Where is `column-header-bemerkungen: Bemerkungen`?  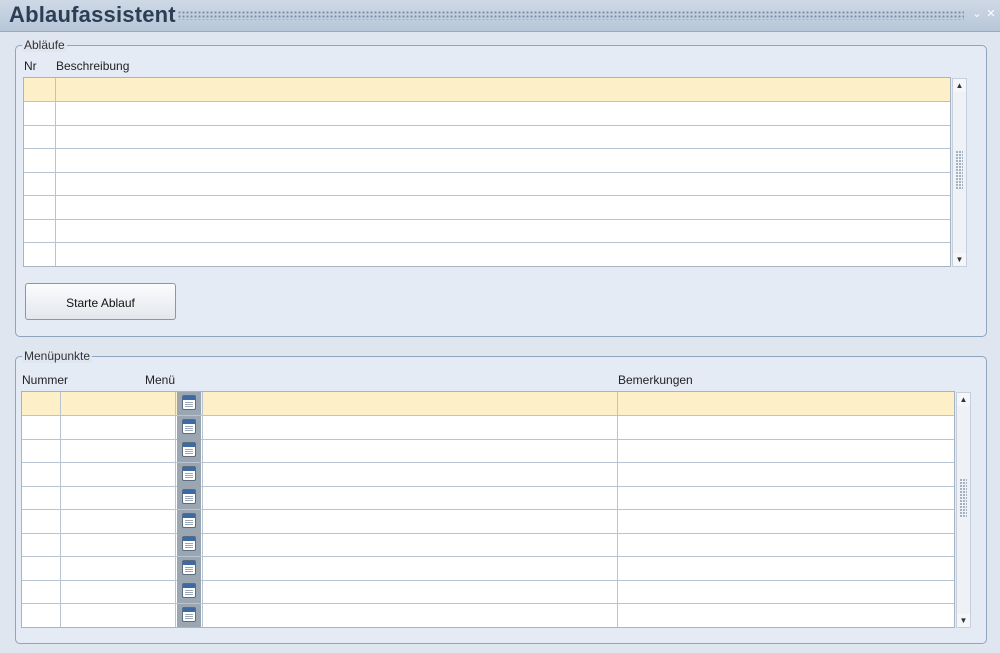
column-header-bemerkungen: Bemerkungen is located at coordinates (655, 380).